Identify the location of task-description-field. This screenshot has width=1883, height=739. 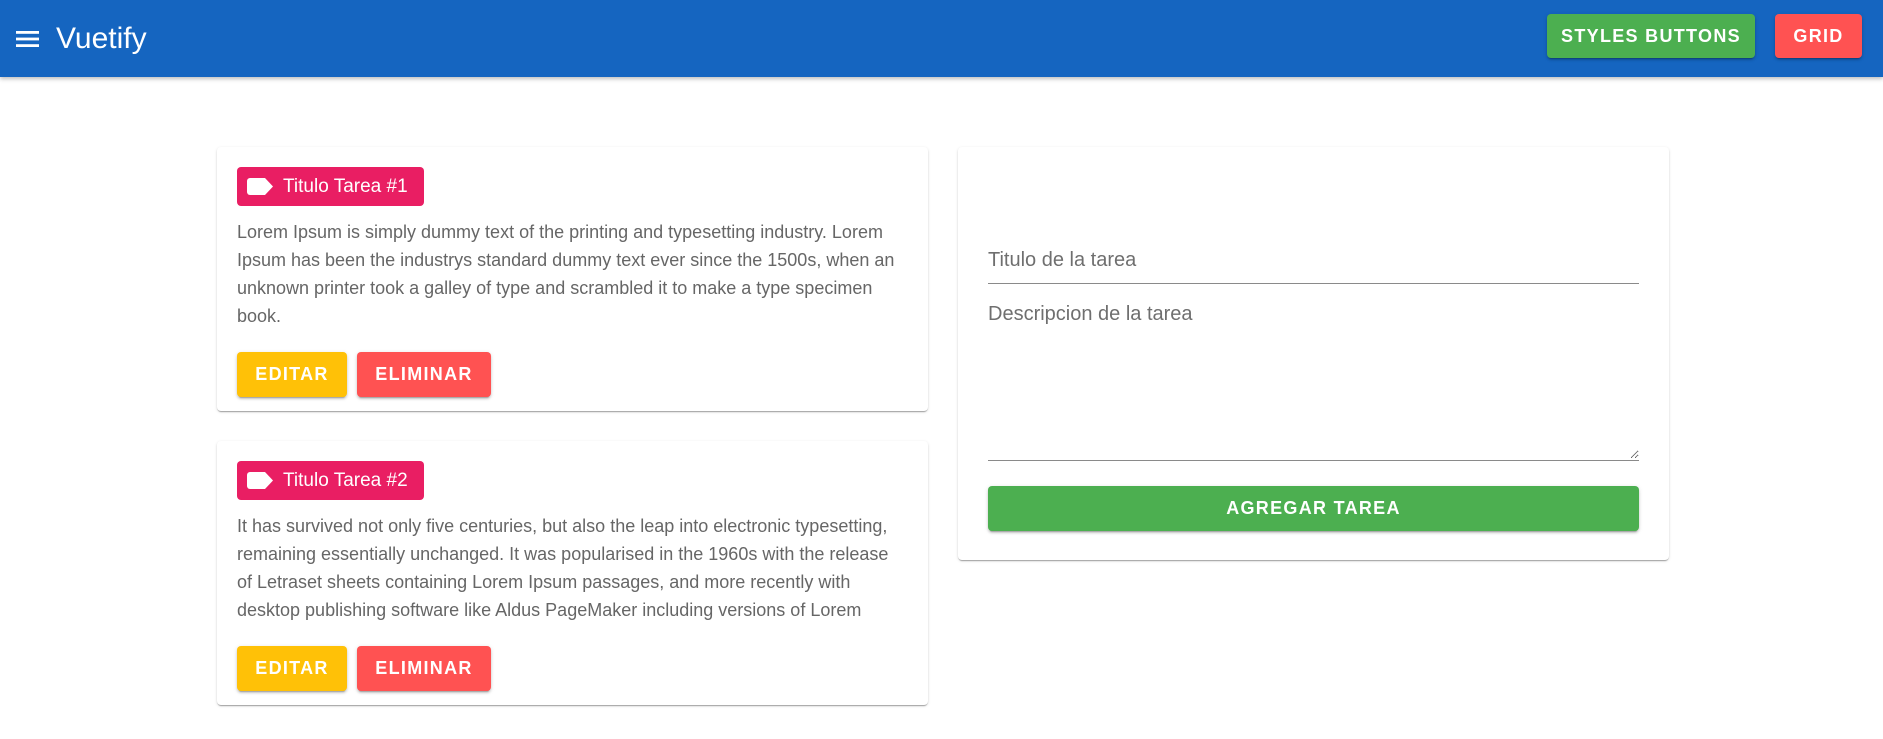
(1313, 374).